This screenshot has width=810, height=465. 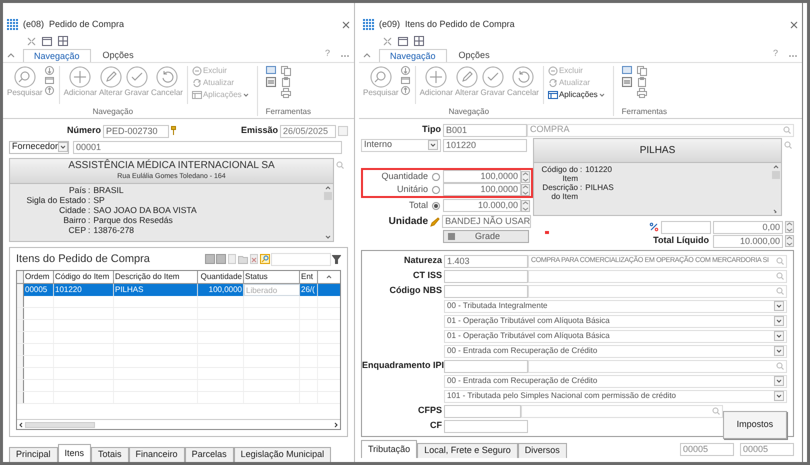 I want to click on detail-value: SP, so click(x=99, y=200).